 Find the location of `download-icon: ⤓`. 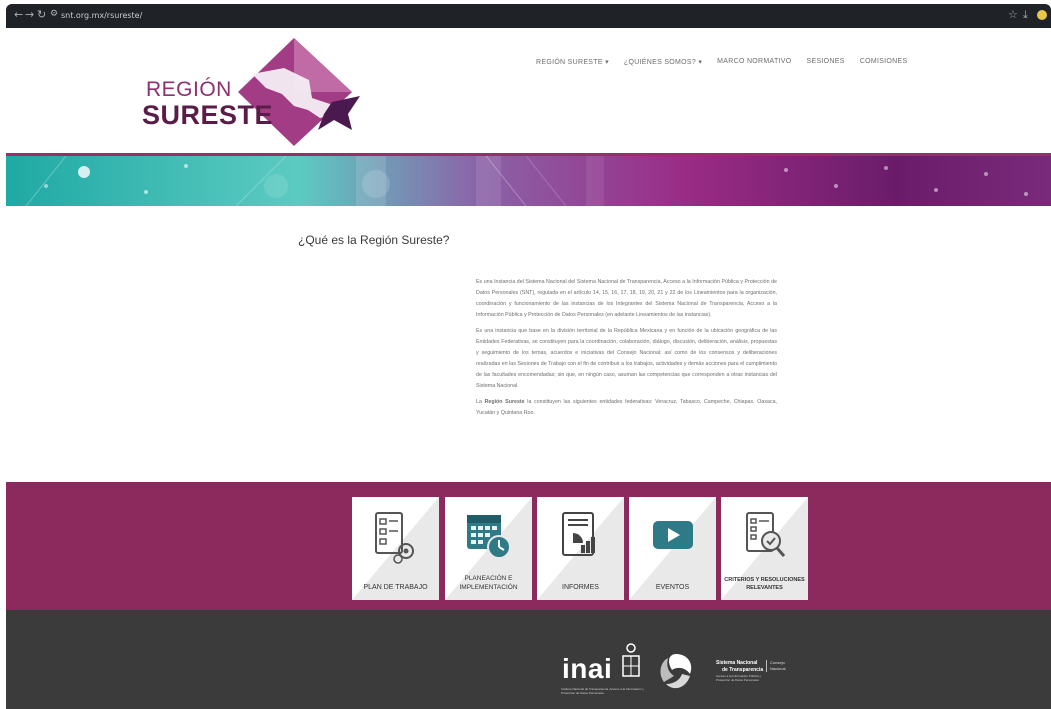

download-icon: ⤓ is located at coordinates (1025, 15).